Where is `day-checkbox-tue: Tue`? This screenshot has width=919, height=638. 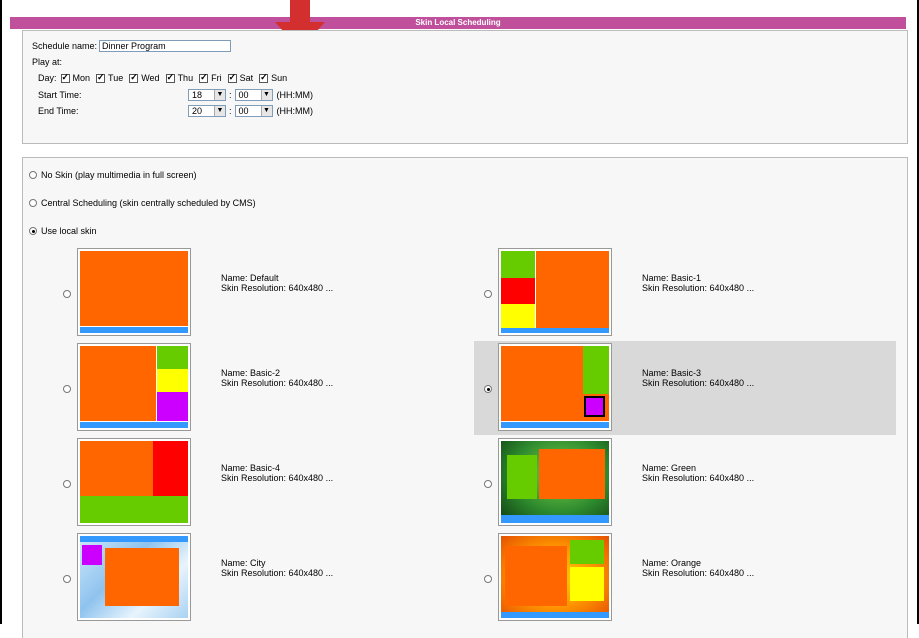 day-checkbox-tue: Tue is located at coordinates (110, 77).